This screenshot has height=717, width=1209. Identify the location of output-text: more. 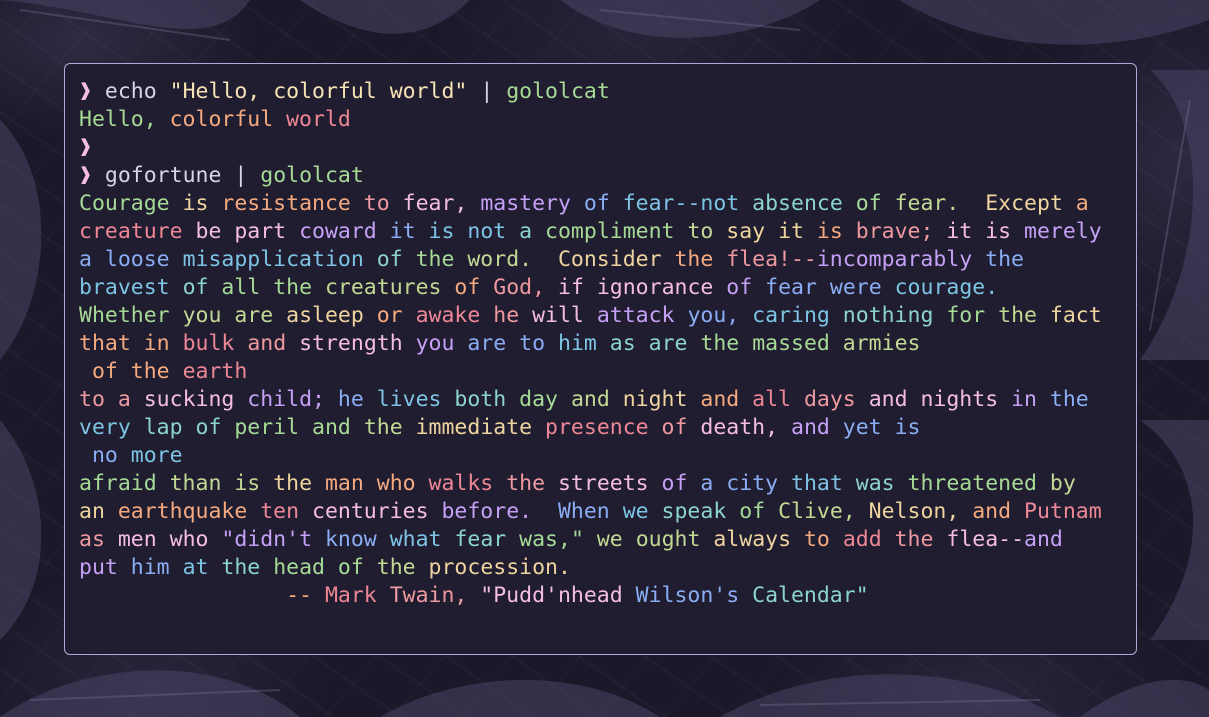
(156, 455).